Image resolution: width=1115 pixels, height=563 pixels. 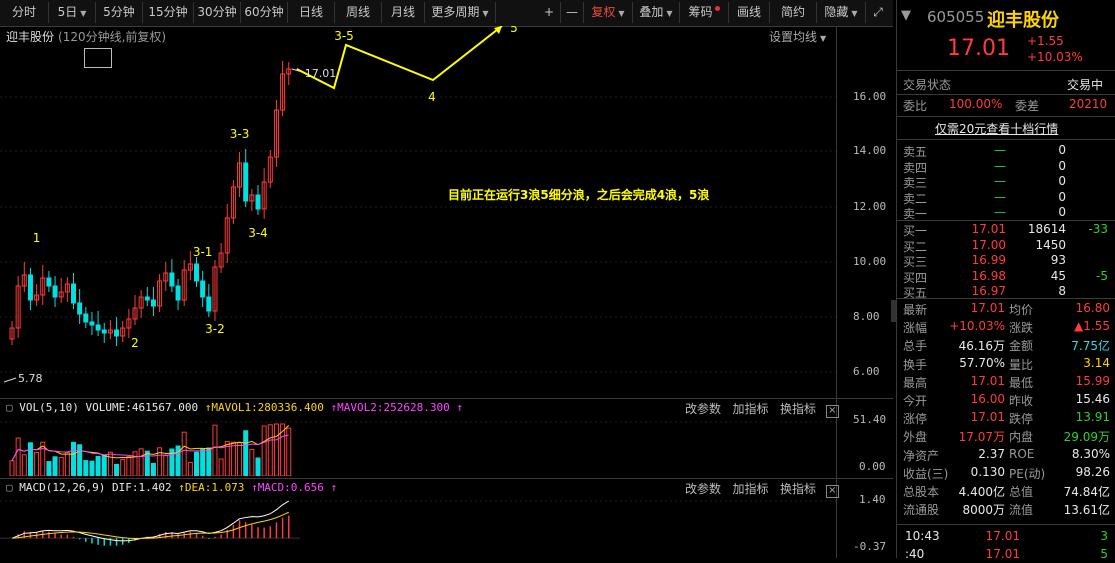 I want to click on status-value: 交易中, so click(x=1085, y=85).